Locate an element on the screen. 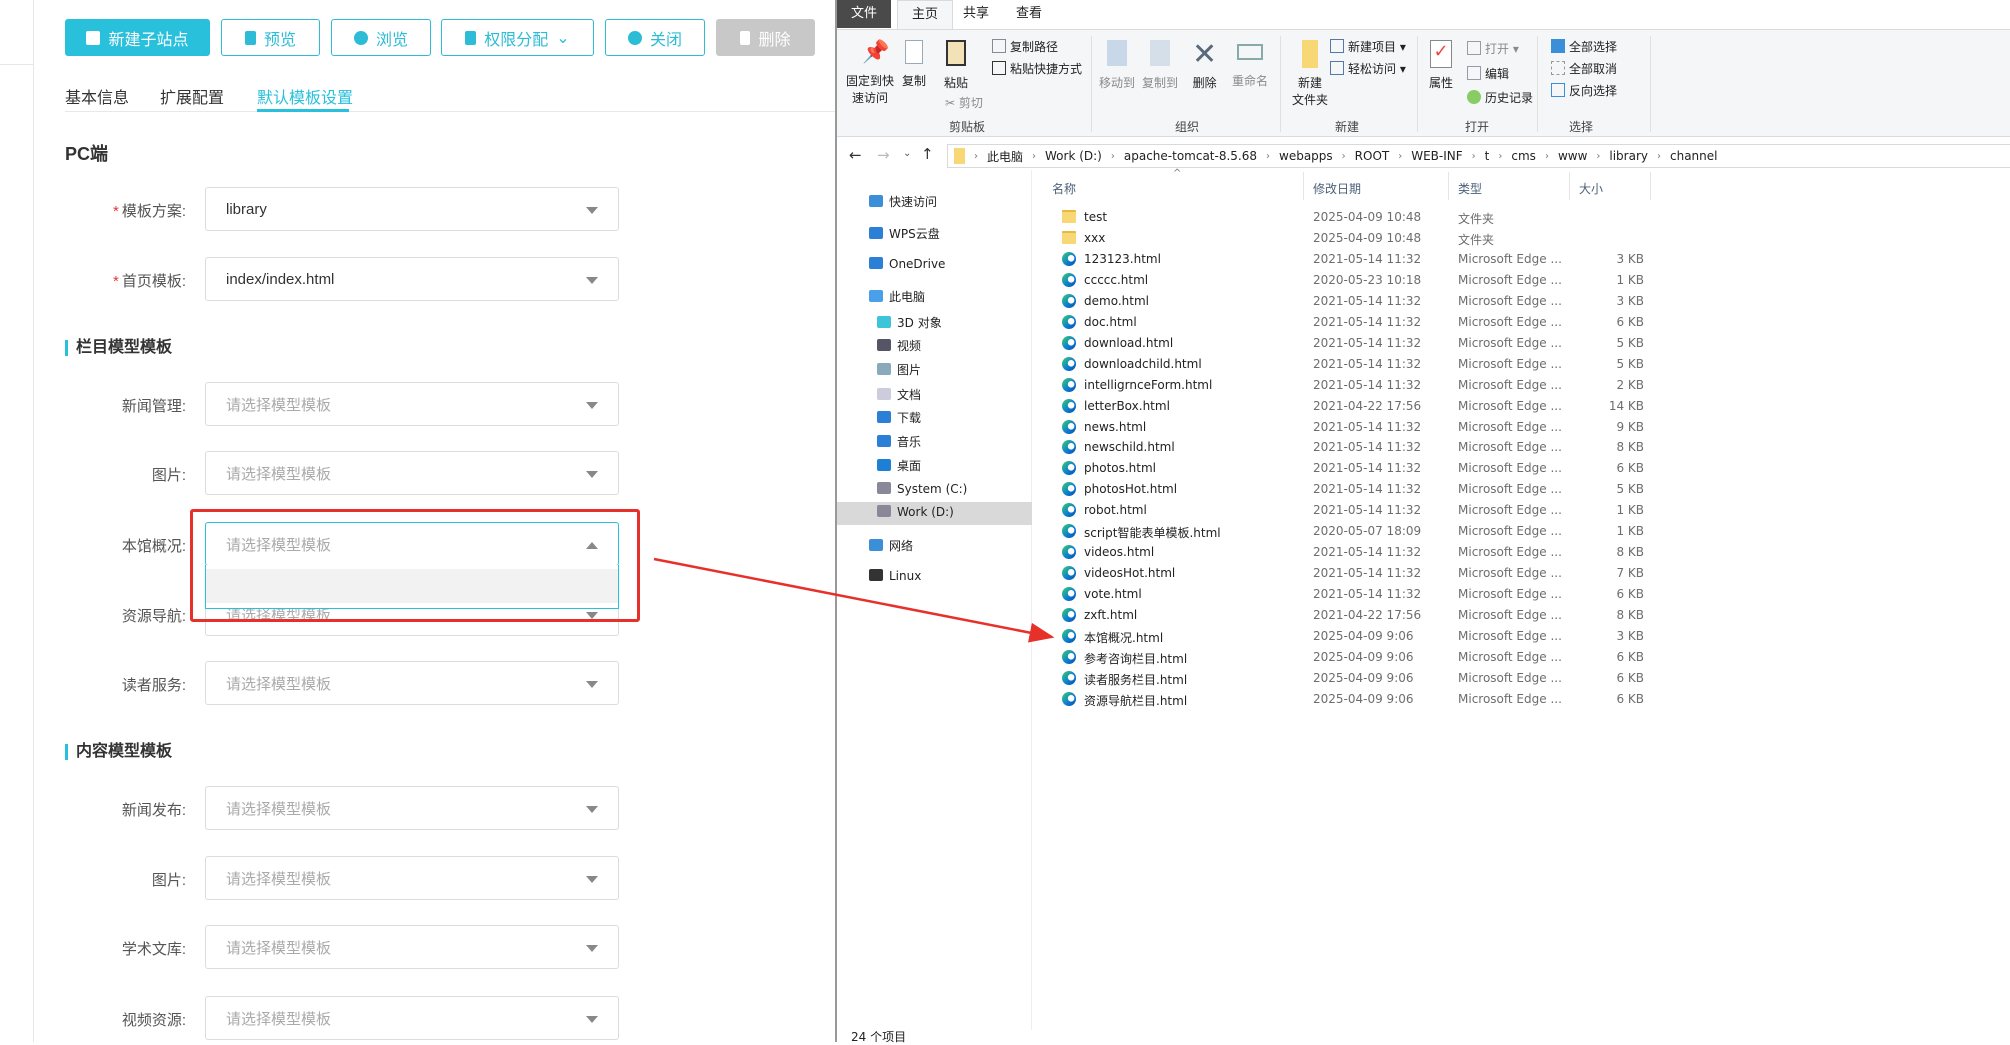  nav-item: OneDrive is located at coordinates (907, 264).